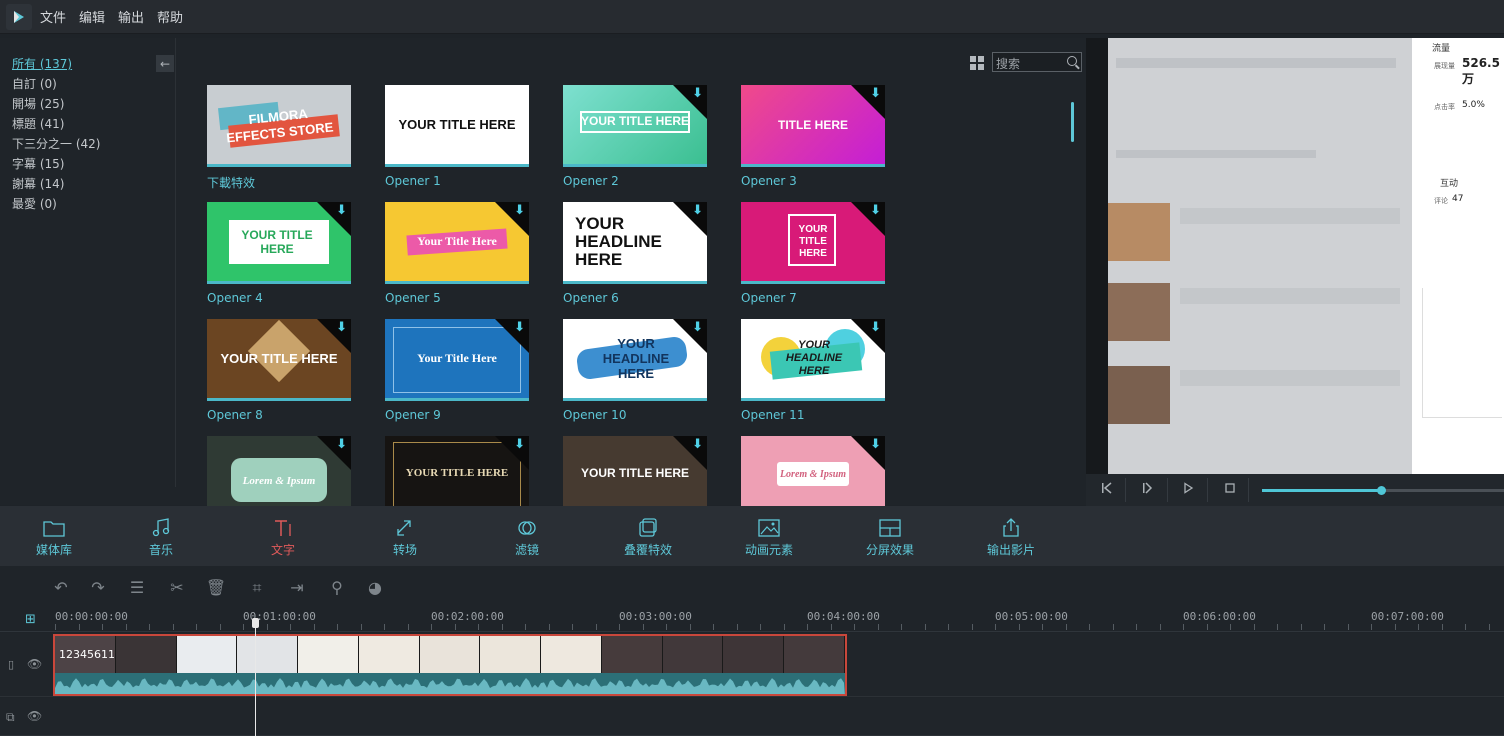 This screenshot has height=736, width=1504. What do you see at coordinates (457, 124) in the screenshot?
I see `tile-thumb-text: YOUR TITLE HERE` at bounding box center [457, 124].